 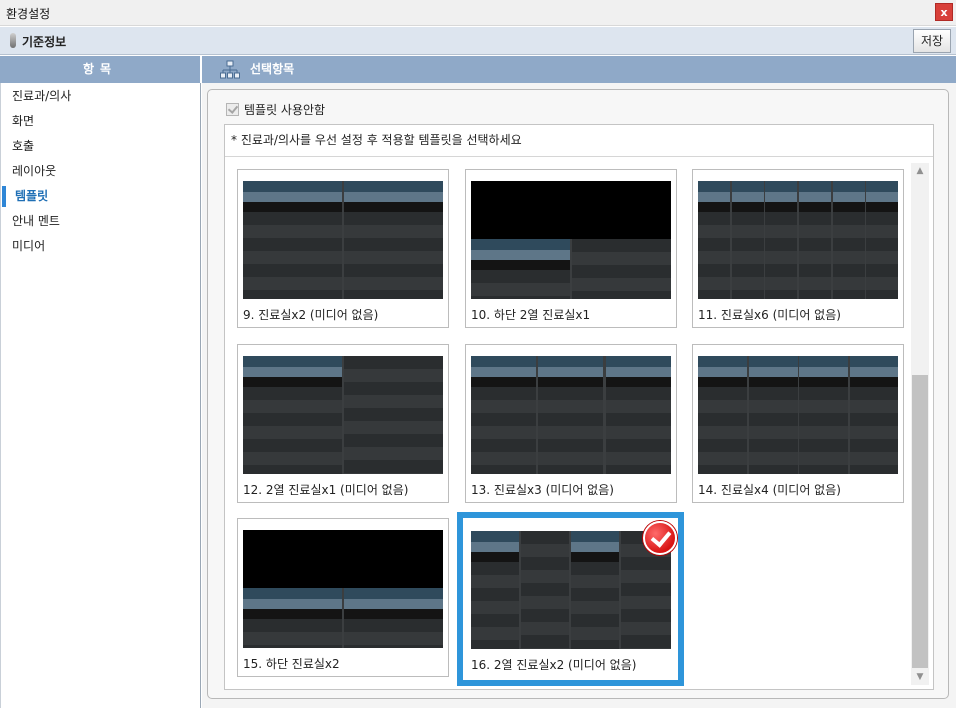 What do you see at coordinates (311, 315) in the screenshot?
I see `template-caption: 9. 진료실x2 (미디어 없음)` at bounding box center [311, 315].